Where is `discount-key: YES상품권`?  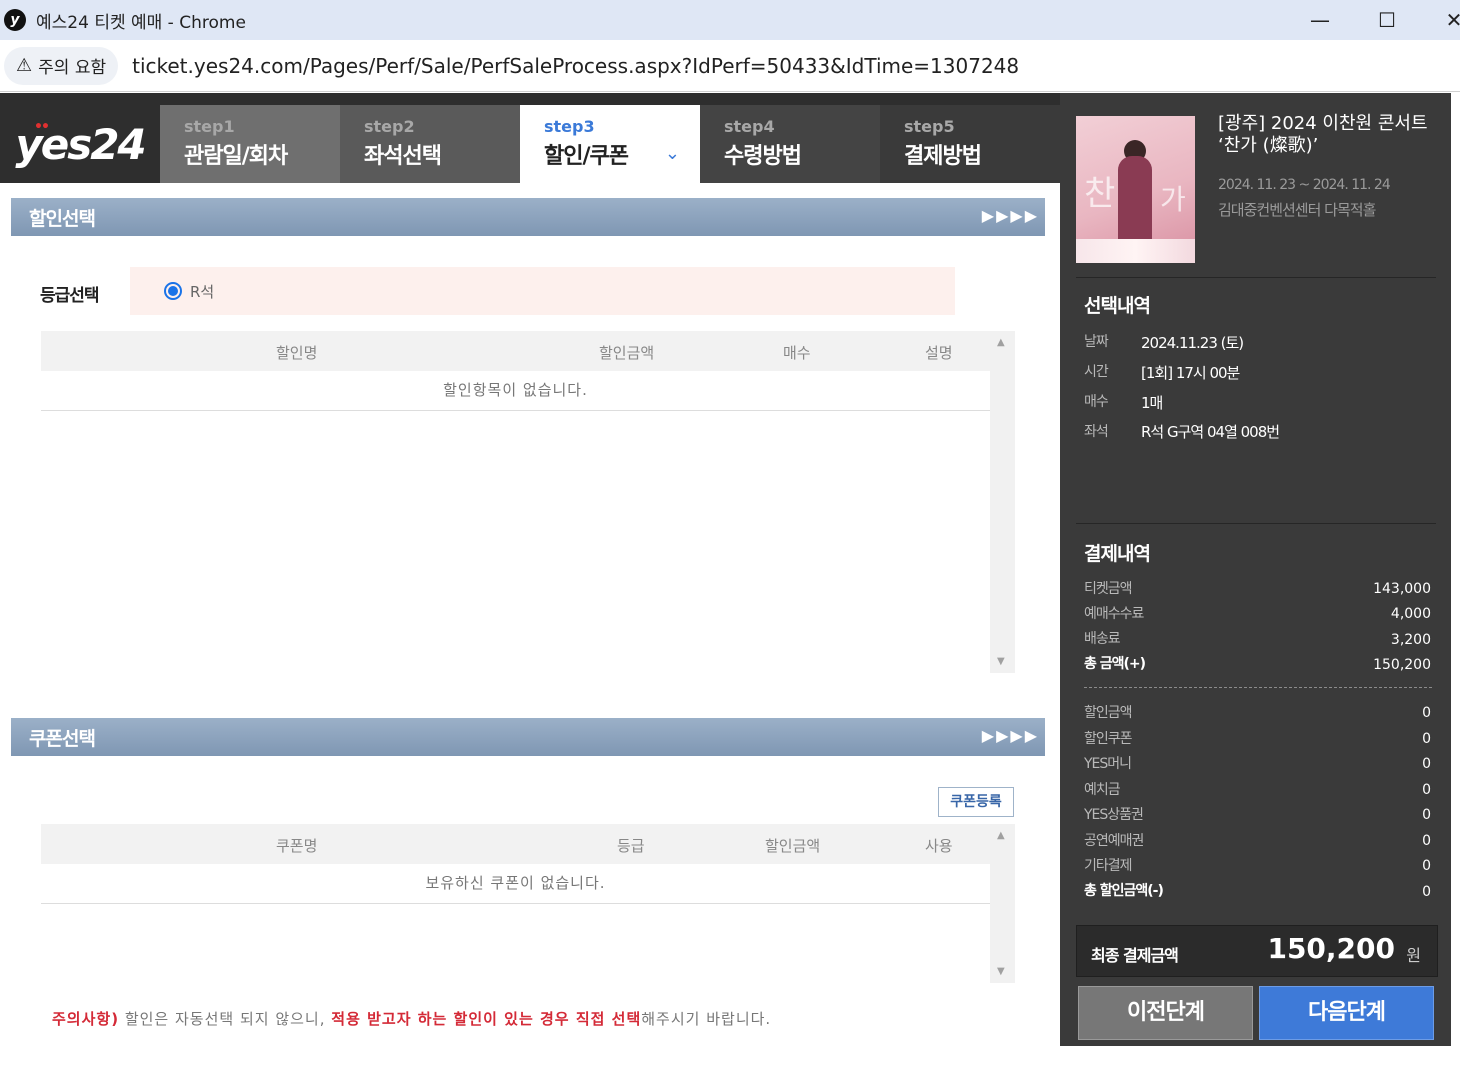 discount-key: YES상품권 is located at coordinates (1114, 815).